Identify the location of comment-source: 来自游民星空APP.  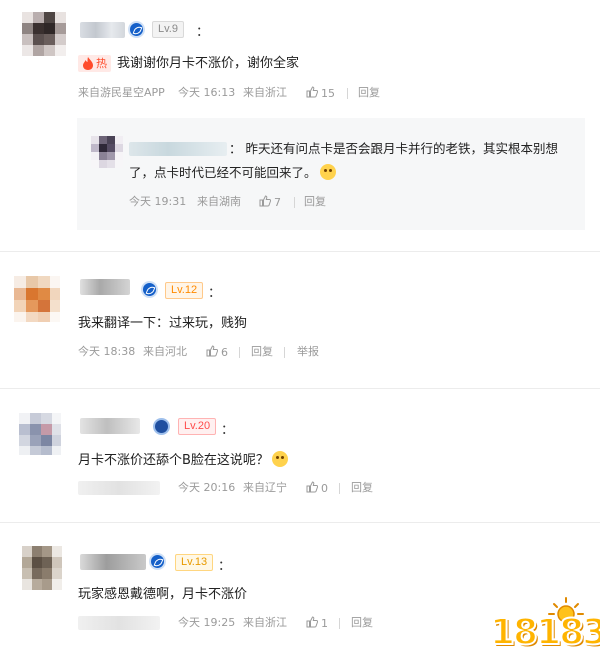
(121, 92).